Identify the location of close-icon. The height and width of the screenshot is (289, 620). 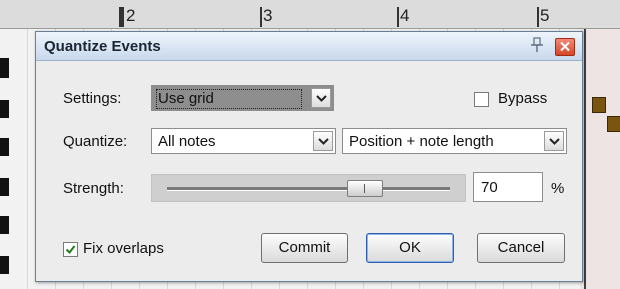
(565, 46).